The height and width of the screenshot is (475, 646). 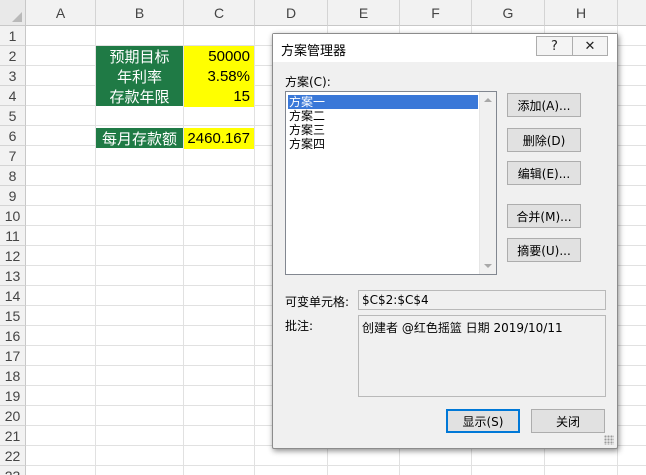 I want to click on list-item-scenario-1: 方案一, so click(x=383, y=102).